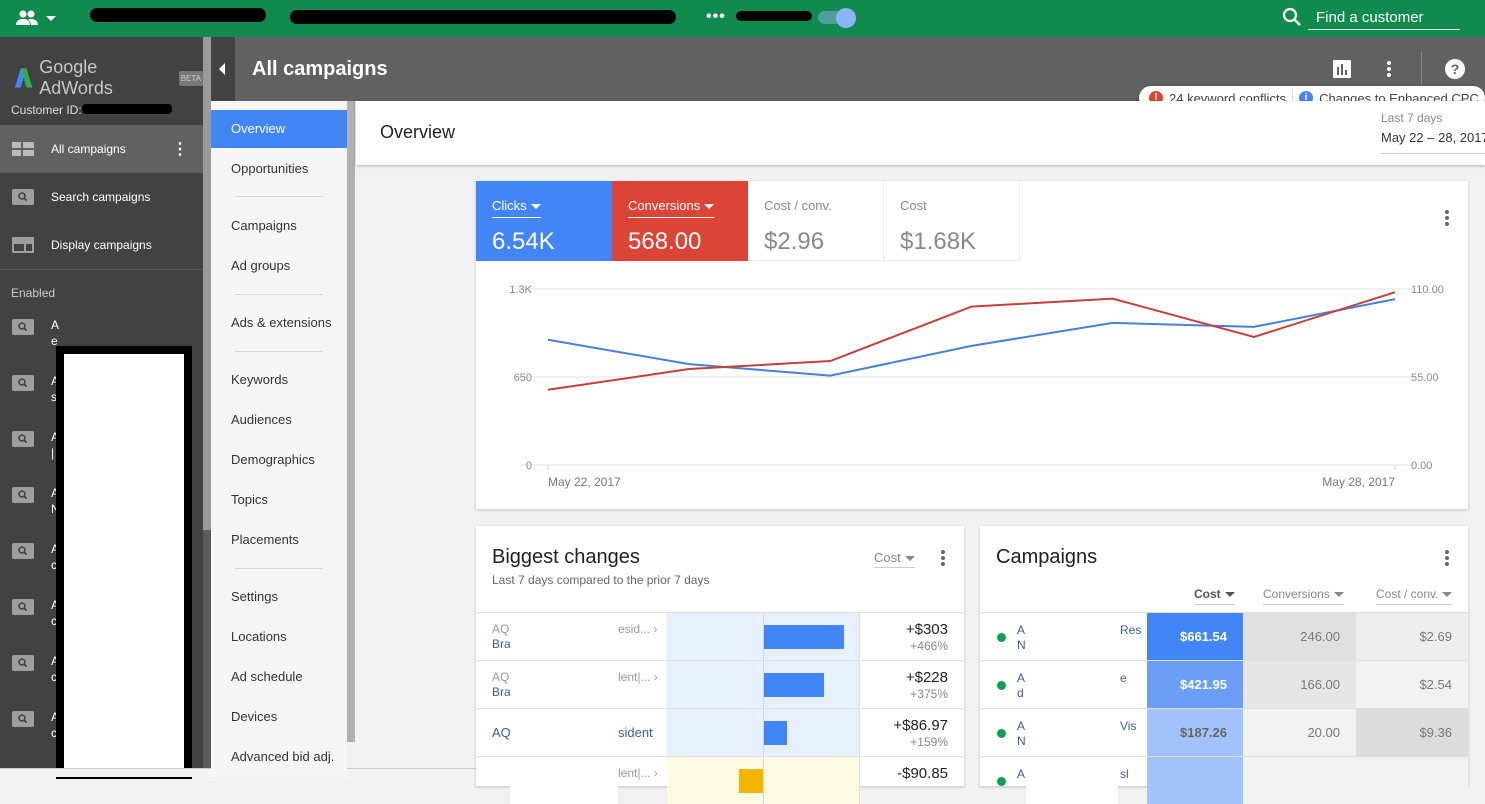 This screenshot has width=1485, height=804. Describe the element at coordinates (279, 500) in the screenshot. I see `menu-item-topics: Topics` at that location.